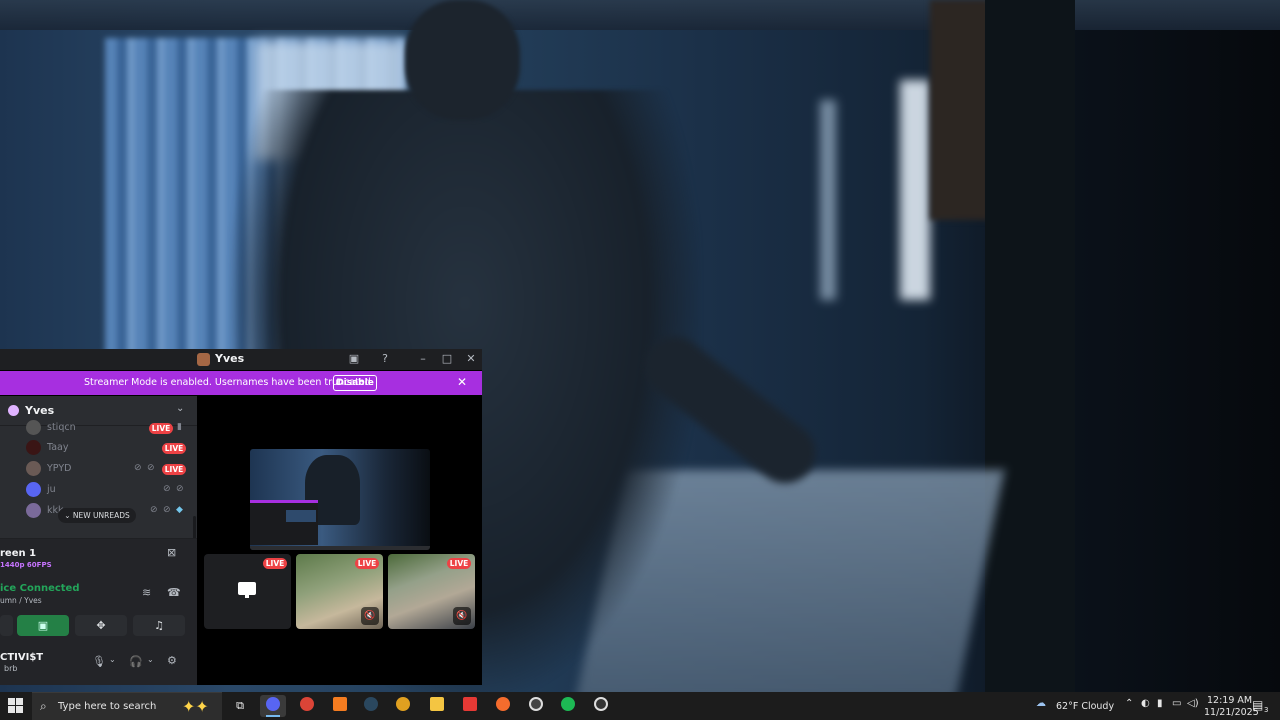 The height and width of the screenshot is (720, 1280). I want to click on wall-light, so click(915, 190).